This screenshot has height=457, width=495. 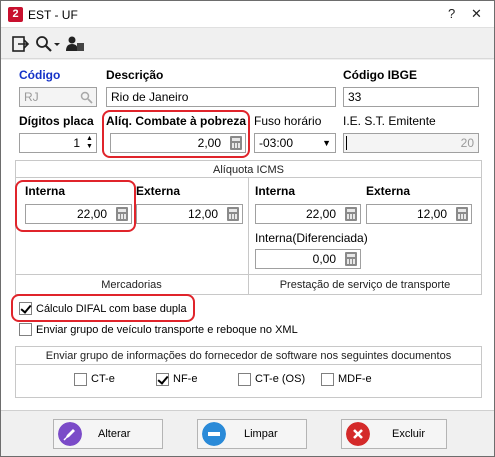 I want to click on transporte-diferenciada-value: 0,00, so click(x=324, y=259).